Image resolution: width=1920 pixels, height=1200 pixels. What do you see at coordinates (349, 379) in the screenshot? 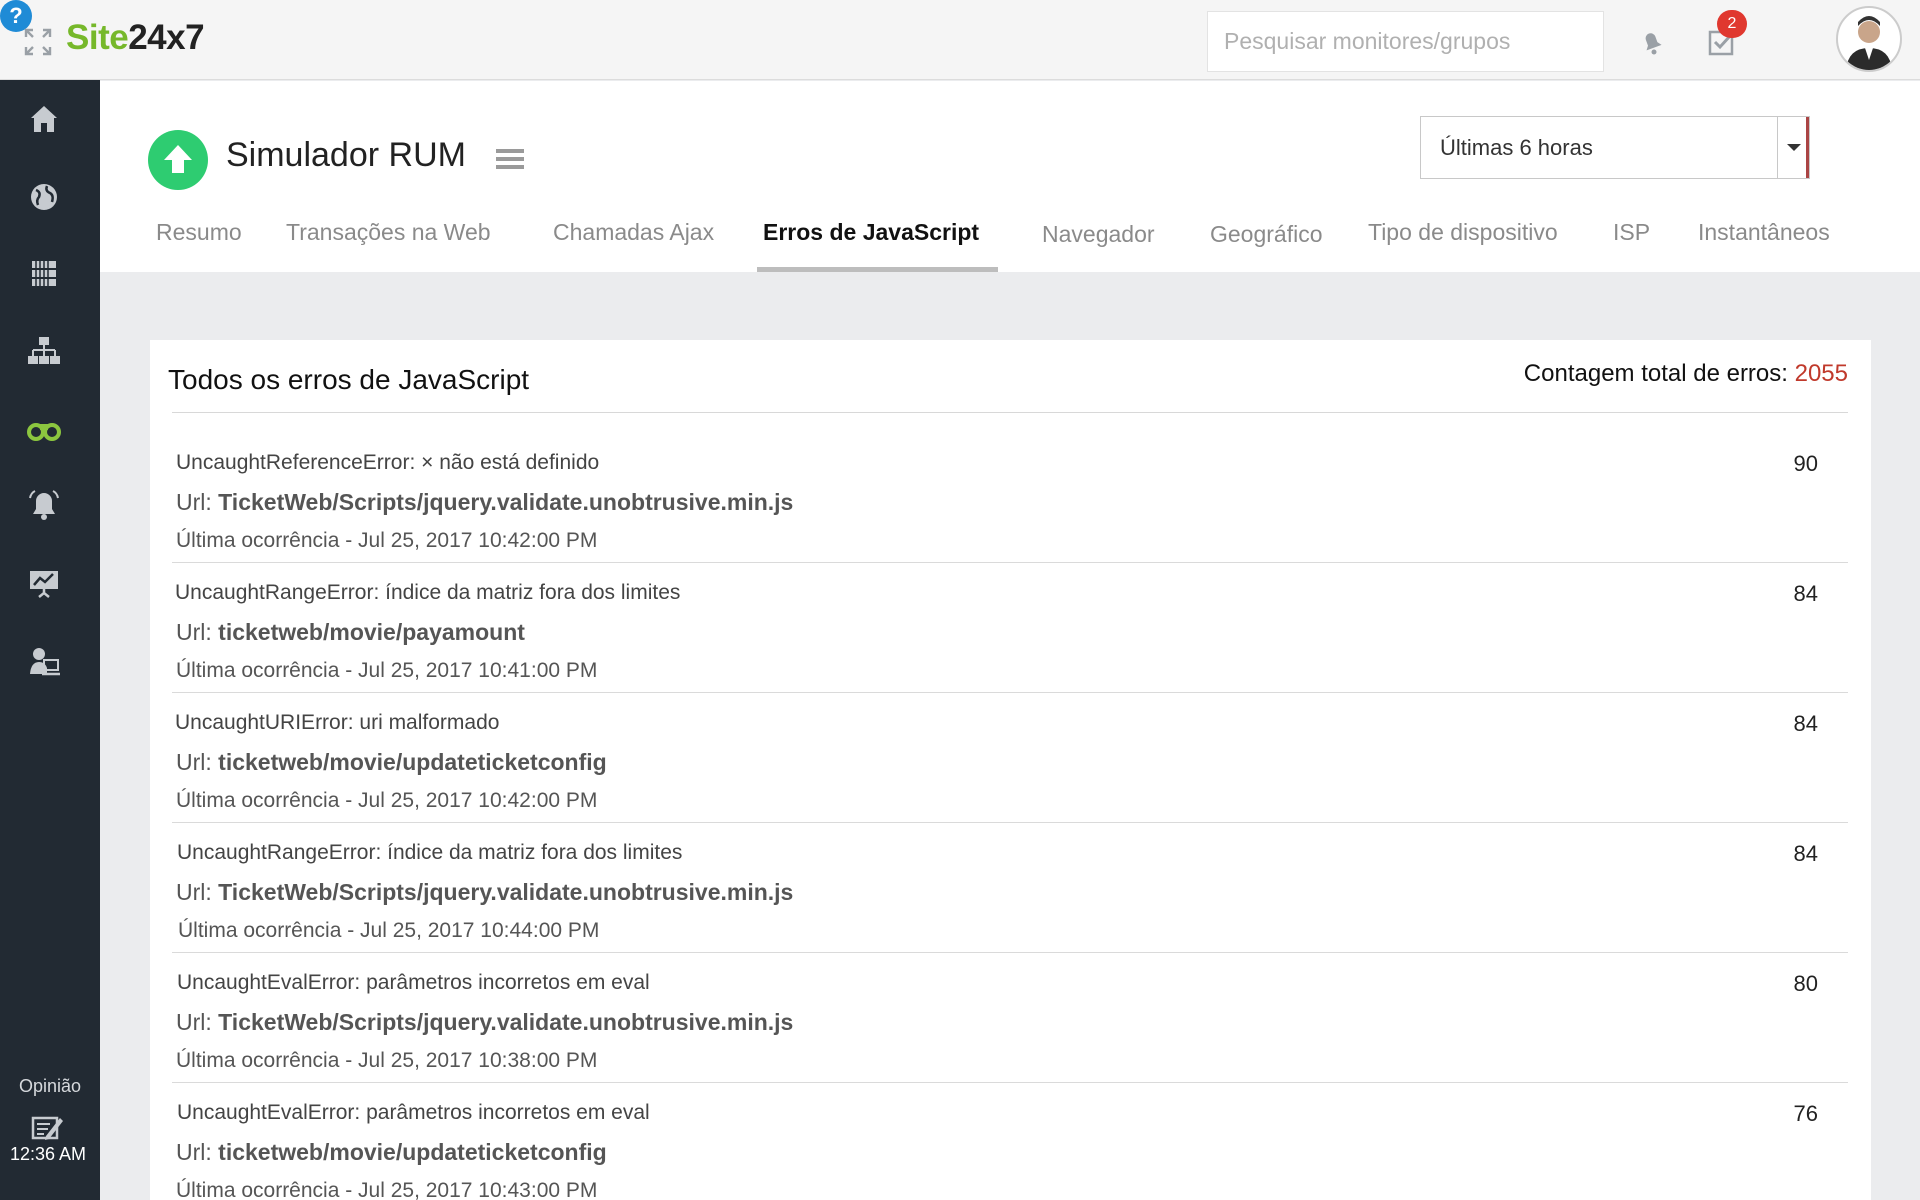
I see `panel-title: Todos os erros de JavaScript` at bounding box center [349, 379].